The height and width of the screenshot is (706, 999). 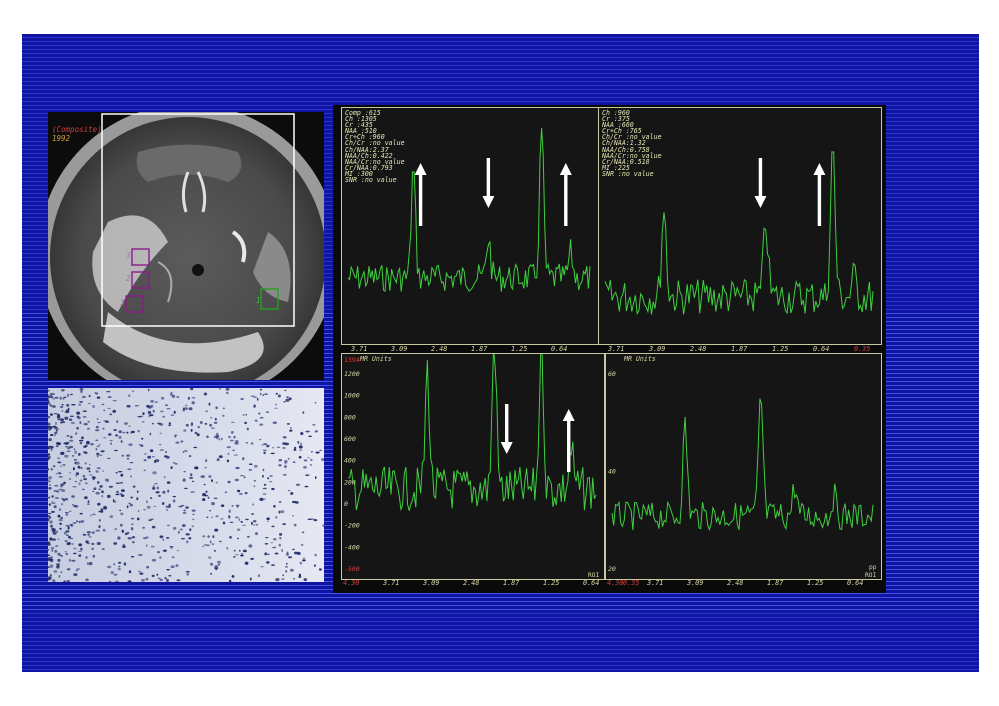 I want to click on y-tick-label: 40, so click(x=612, y=472).